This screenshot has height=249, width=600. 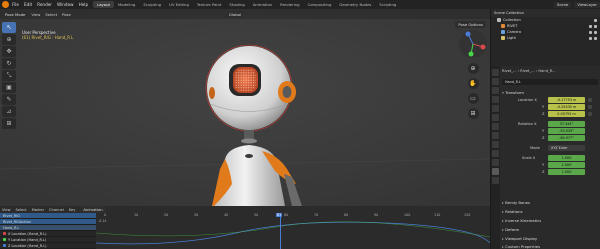 I want to click on menu-pose: Pose, so click(x=66, y=14).